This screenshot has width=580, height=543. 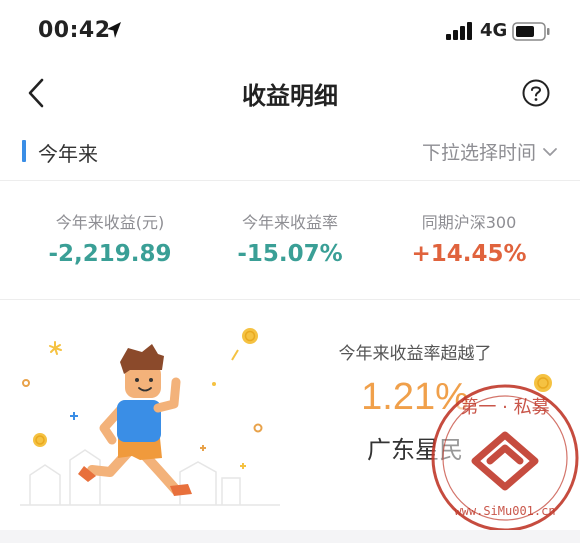 What do you see at coordinates (110, 222) in the screenshot?
I see `stat-label: 今年来收益(元)` at bounding box center [110, 222].